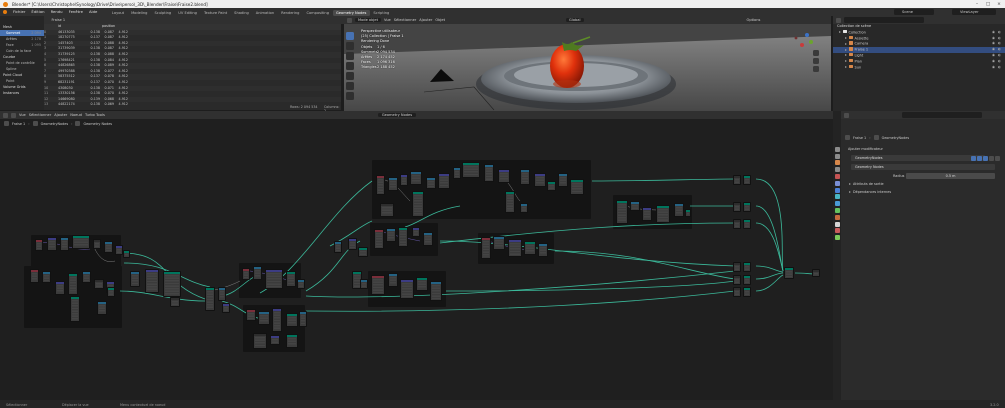 This screenshot has width=1005, height=408. What do you see at coordinates (846, 115) in the screenshot?
I see `properties-editor-icon` at bounding box center [846, 115].